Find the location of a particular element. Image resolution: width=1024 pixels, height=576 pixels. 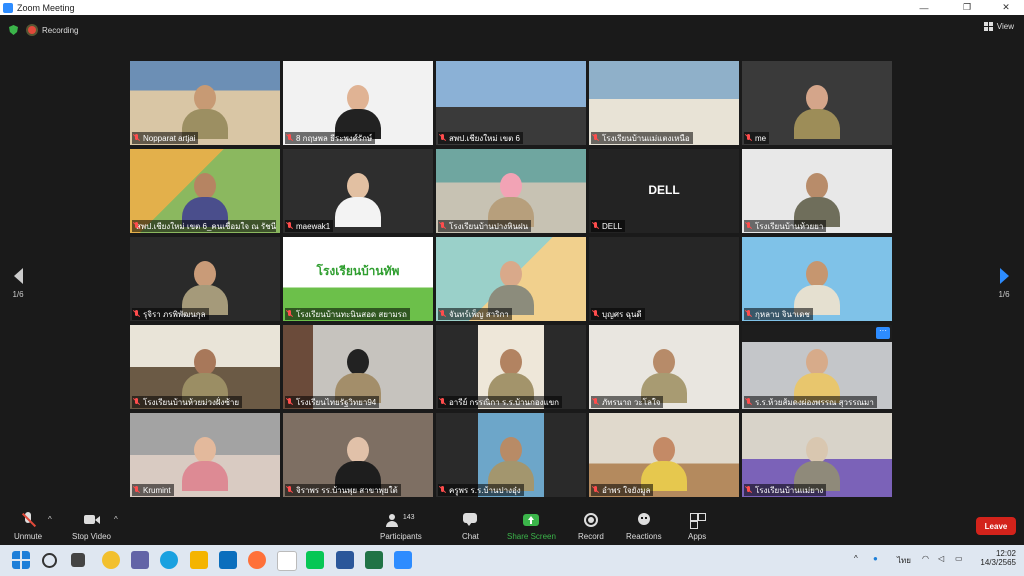

previous-page-button: 1/6 is located at coordinates (18, 283).